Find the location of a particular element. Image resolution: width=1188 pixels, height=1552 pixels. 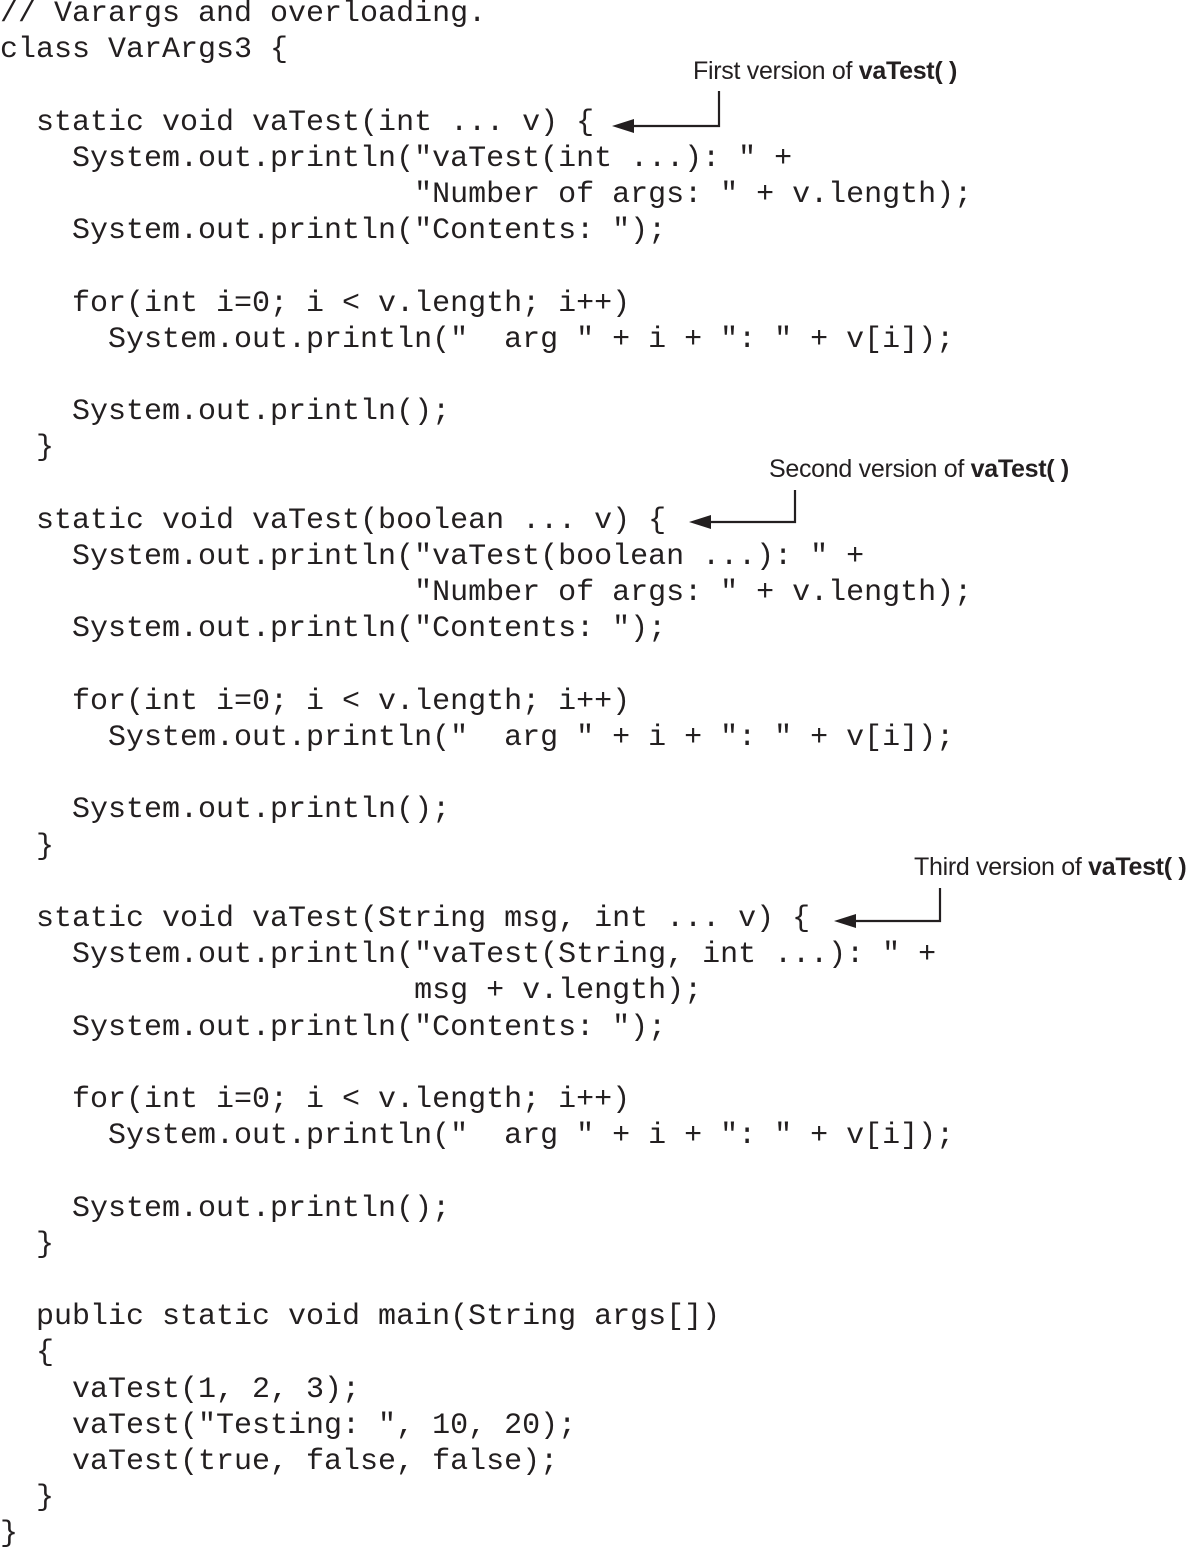

callout-arrows is located at coordinates (777, 509).